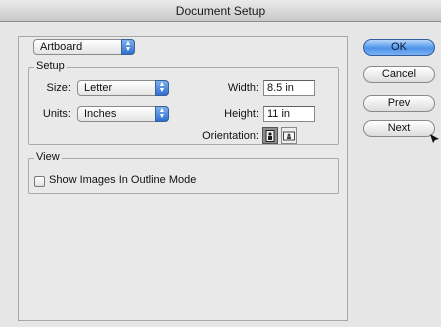  I want to click on height-label: Height:, so click(241, 114).